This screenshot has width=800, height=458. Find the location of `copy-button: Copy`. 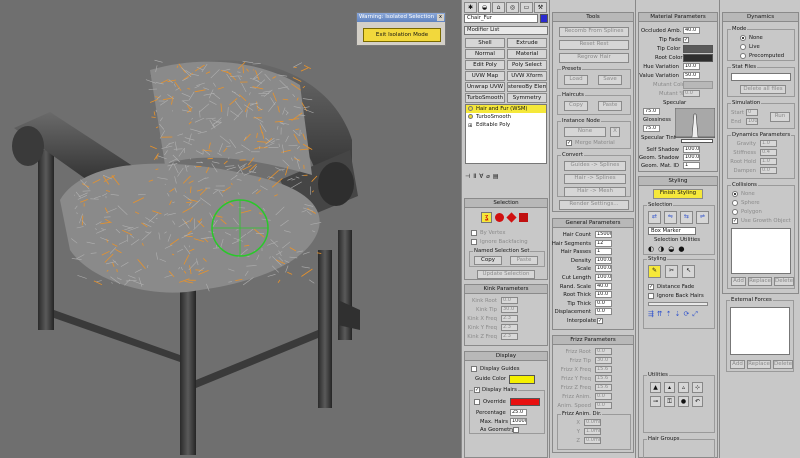

copy-button: Copy is located at coordinates (488, 260).